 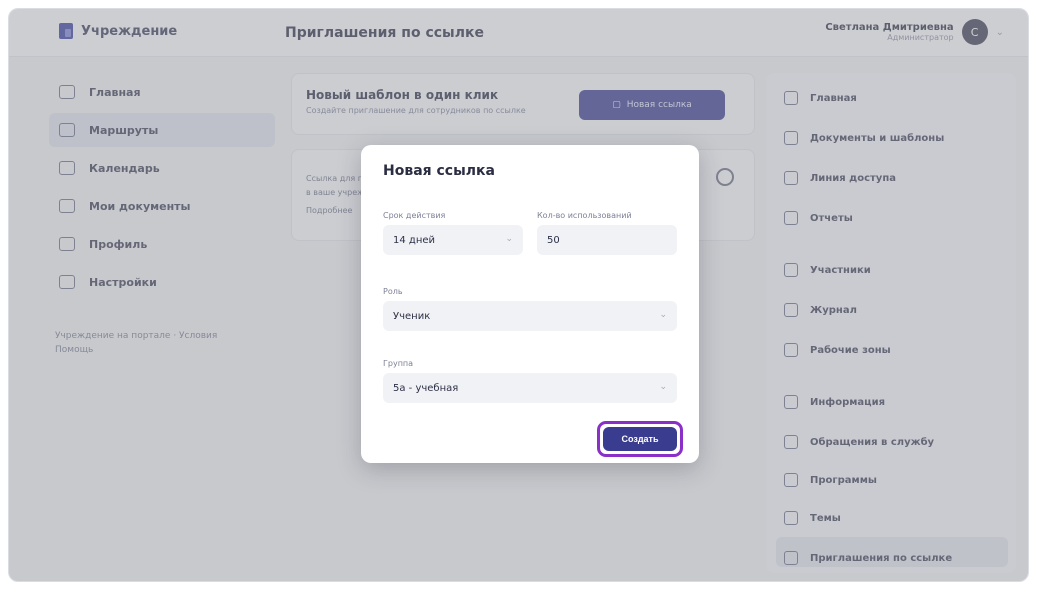 What do you see at coordinates (414, 240) in the screenshot?
I see `validity-value: 14 дней` at bounding box center [414, 240].